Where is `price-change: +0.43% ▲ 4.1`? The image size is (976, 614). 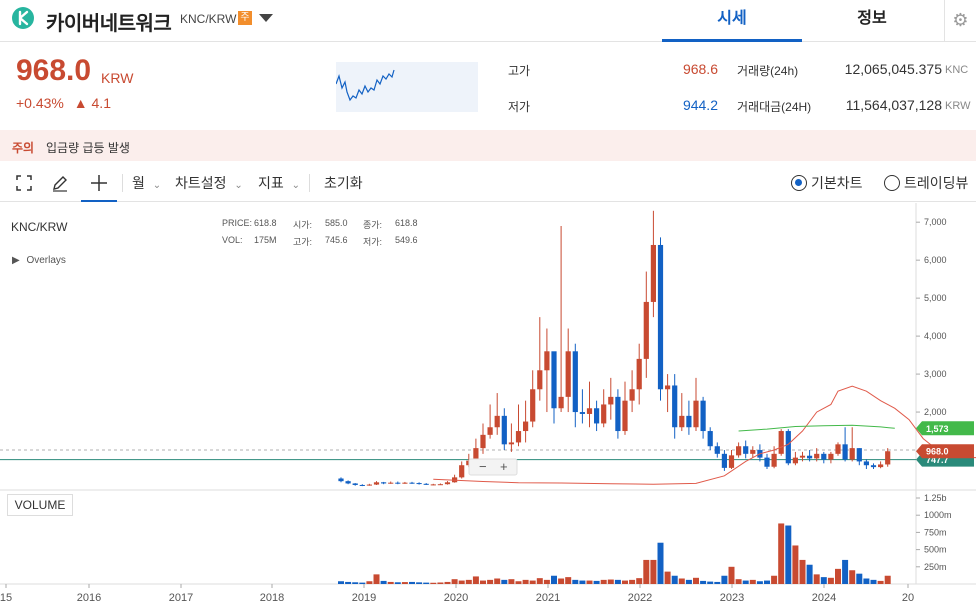
price-change: +0.43% ▲ 4.1 is located at coordinates (63, 103).